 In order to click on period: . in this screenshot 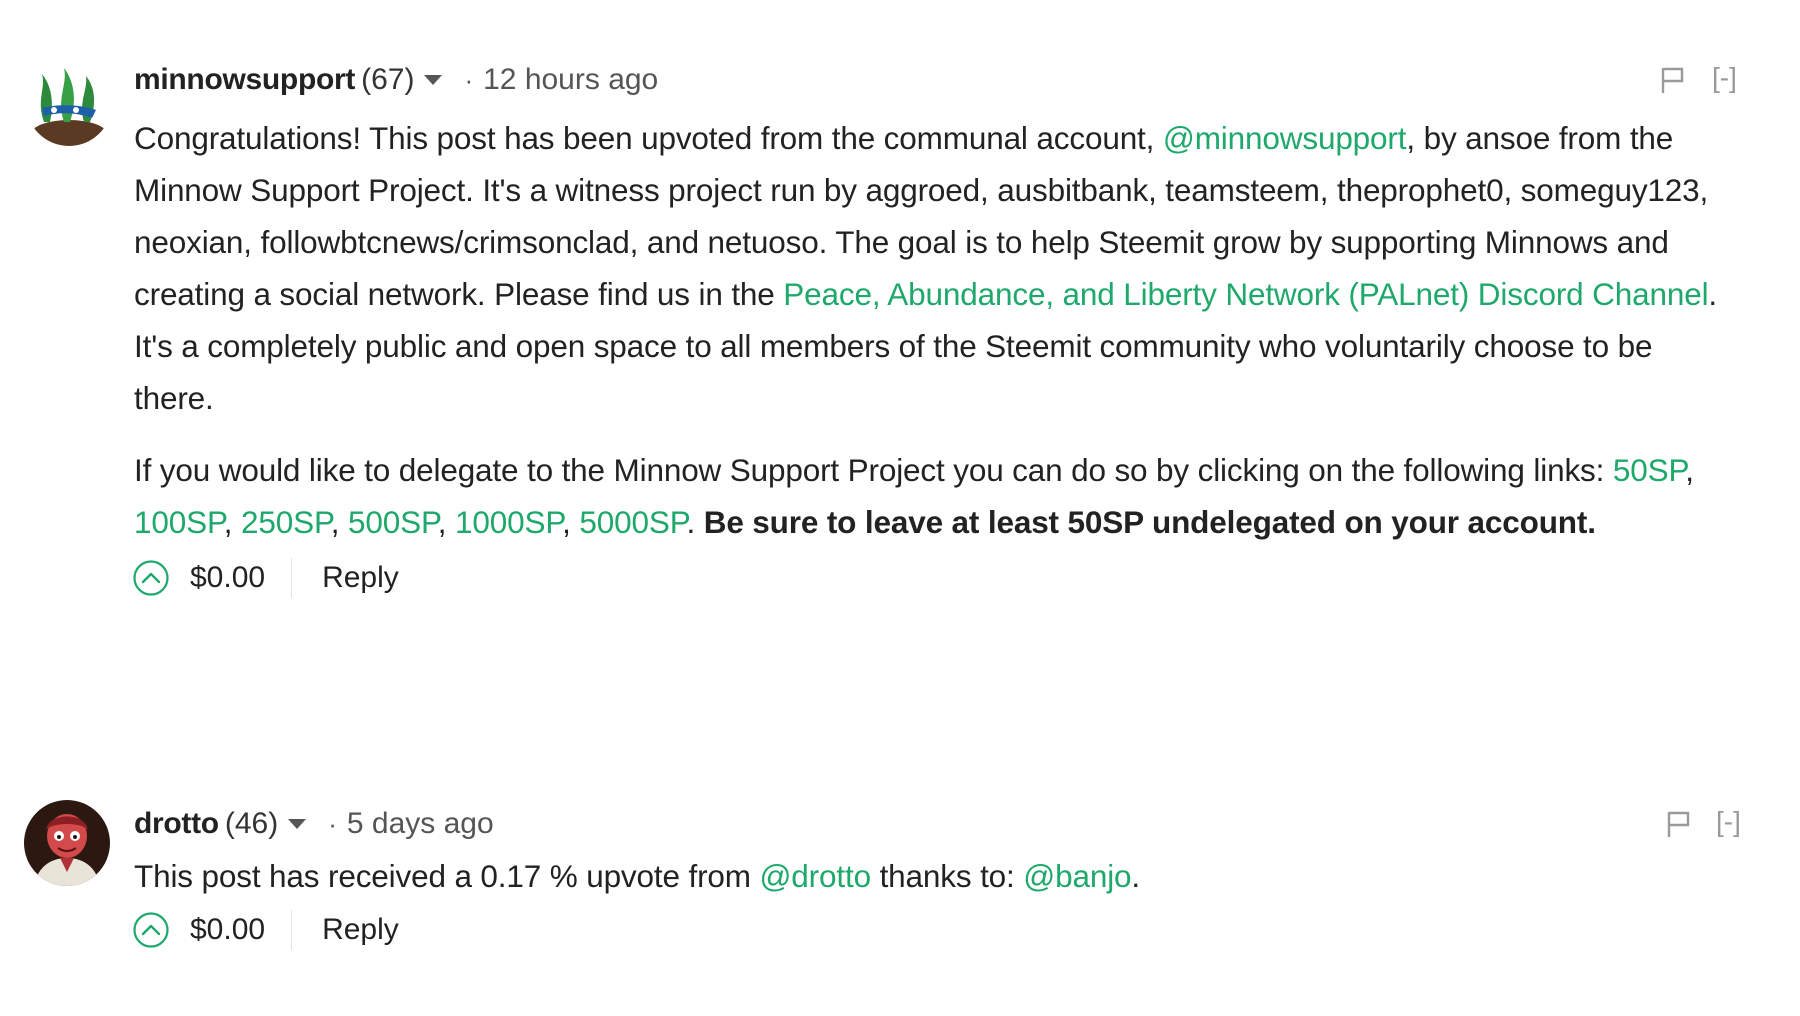, I will do `click(695, 522)`.